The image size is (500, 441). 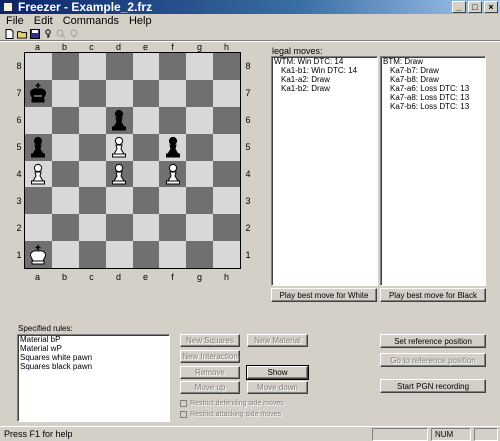 I want to click on square-h4, so click(x=226, y=174).